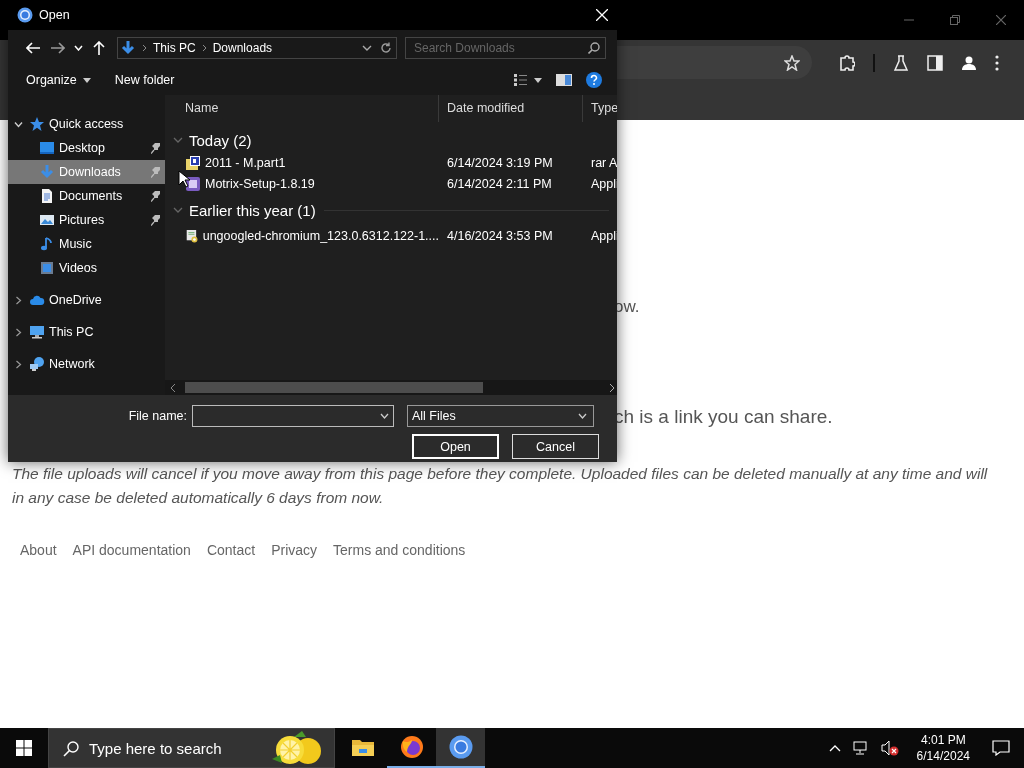  What do you see at coordinates (847, 62) in the screenshot?
I see `puzzle-icon` at bounding box center [847, 62].